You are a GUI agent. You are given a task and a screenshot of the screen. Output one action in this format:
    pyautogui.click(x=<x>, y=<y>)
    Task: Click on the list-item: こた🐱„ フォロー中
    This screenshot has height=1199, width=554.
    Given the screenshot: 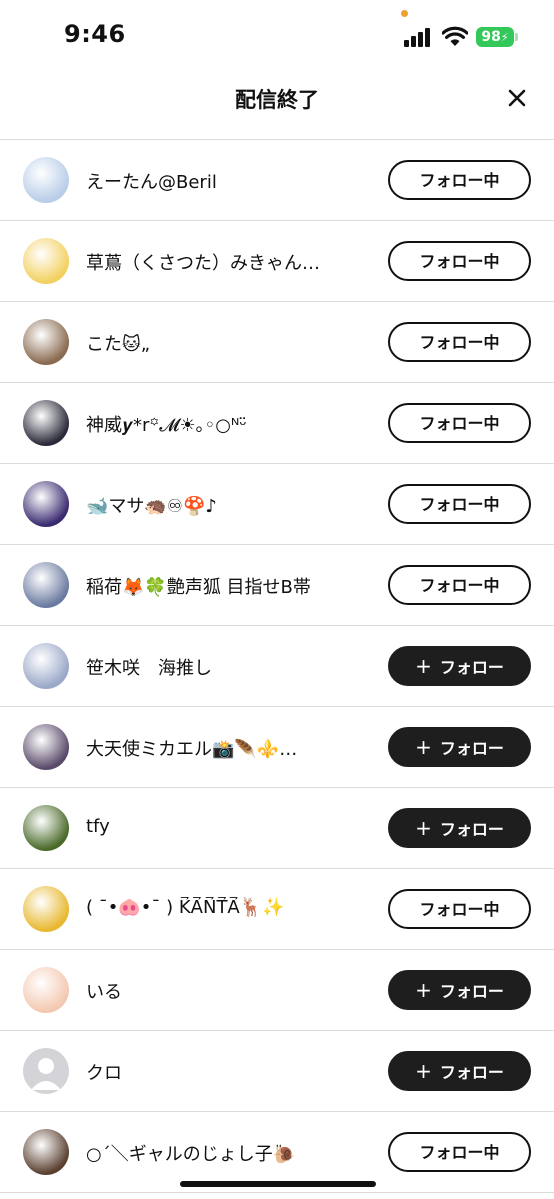 What is the action you would take?
    pyautogui.click(x=277, y=342)
    